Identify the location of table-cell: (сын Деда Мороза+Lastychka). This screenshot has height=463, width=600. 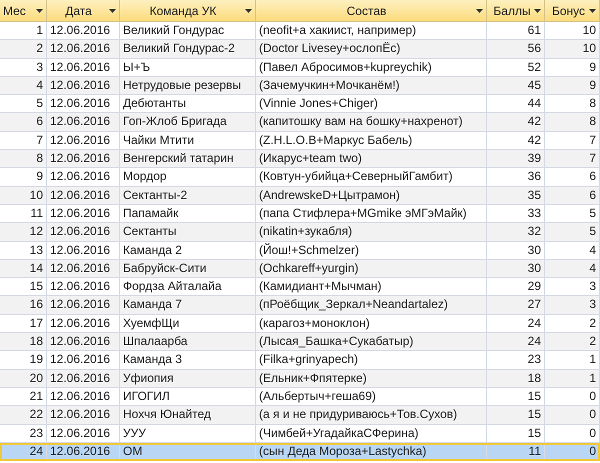
(371, 452).